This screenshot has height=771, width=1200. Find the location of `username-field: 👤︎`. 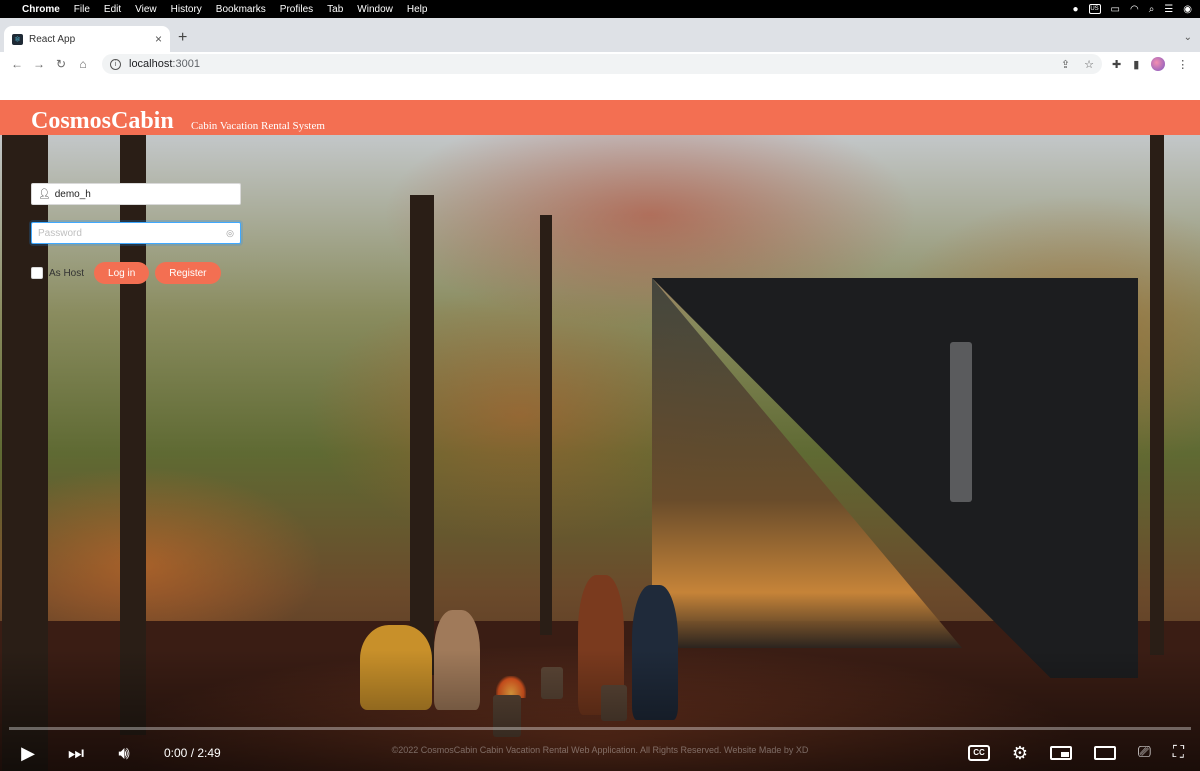

username-field: 👤︎ is located at coordinates (136, 194).